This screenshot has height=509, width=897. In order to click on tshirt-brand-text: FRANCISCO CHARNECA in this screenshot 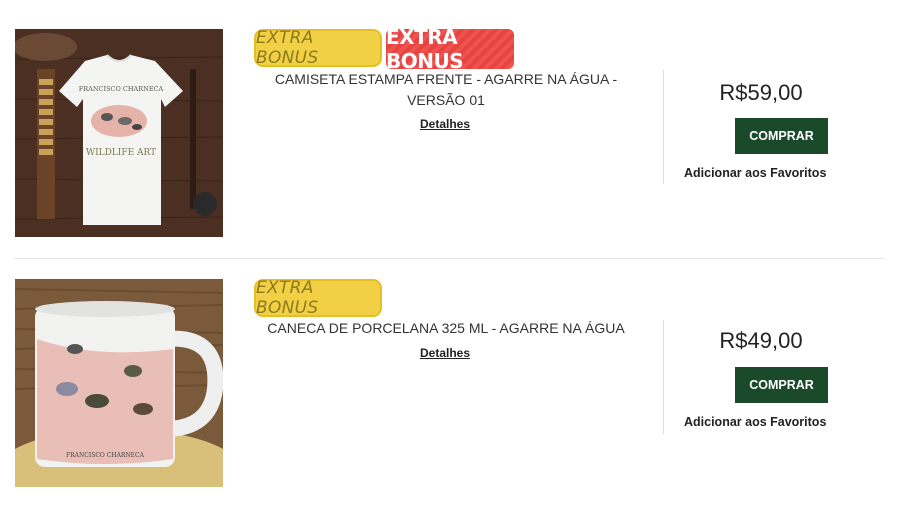, I will do `click(121, 89)`.